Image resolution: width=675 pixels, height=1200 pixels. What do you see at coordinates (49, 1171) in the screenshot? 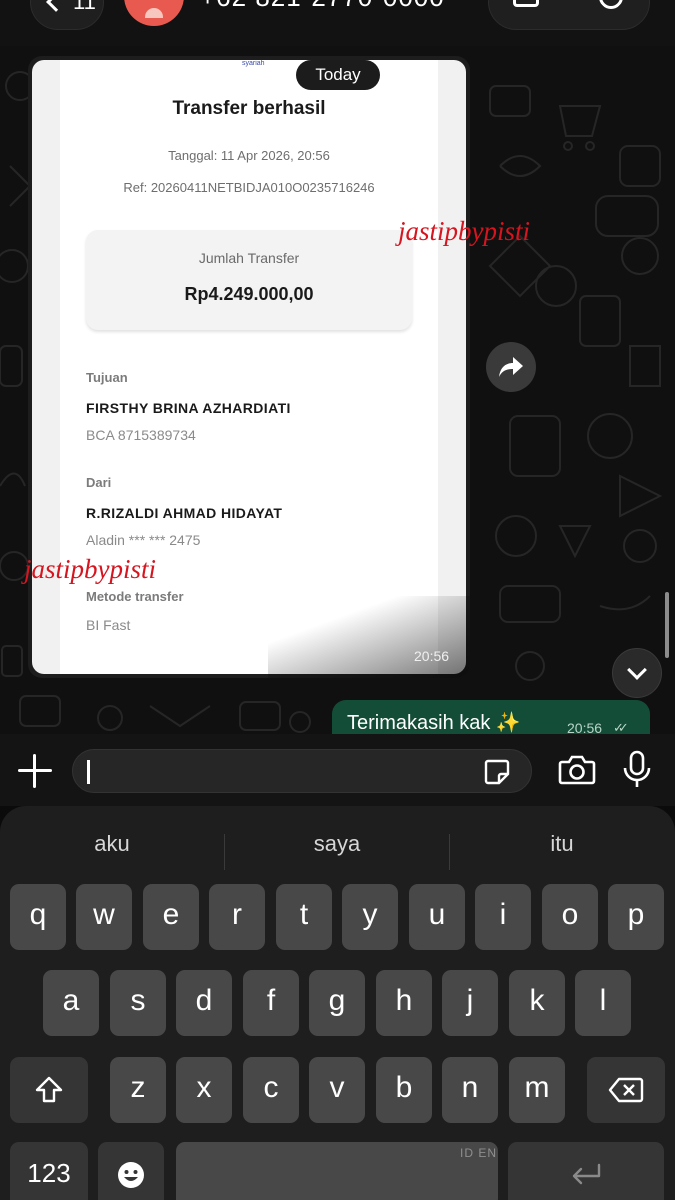
I see `numbers-key: 123` at bounding box center [49, 1171].